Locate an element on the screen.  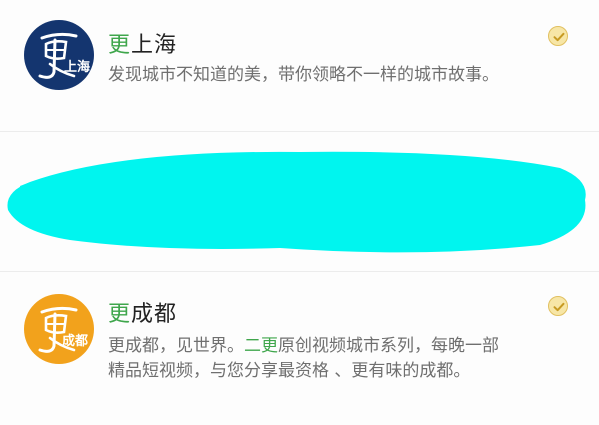
description-line-1: 更成都，见世界。二更原创视频城市系列，每晚一部 is located at coordinates (303, 346).